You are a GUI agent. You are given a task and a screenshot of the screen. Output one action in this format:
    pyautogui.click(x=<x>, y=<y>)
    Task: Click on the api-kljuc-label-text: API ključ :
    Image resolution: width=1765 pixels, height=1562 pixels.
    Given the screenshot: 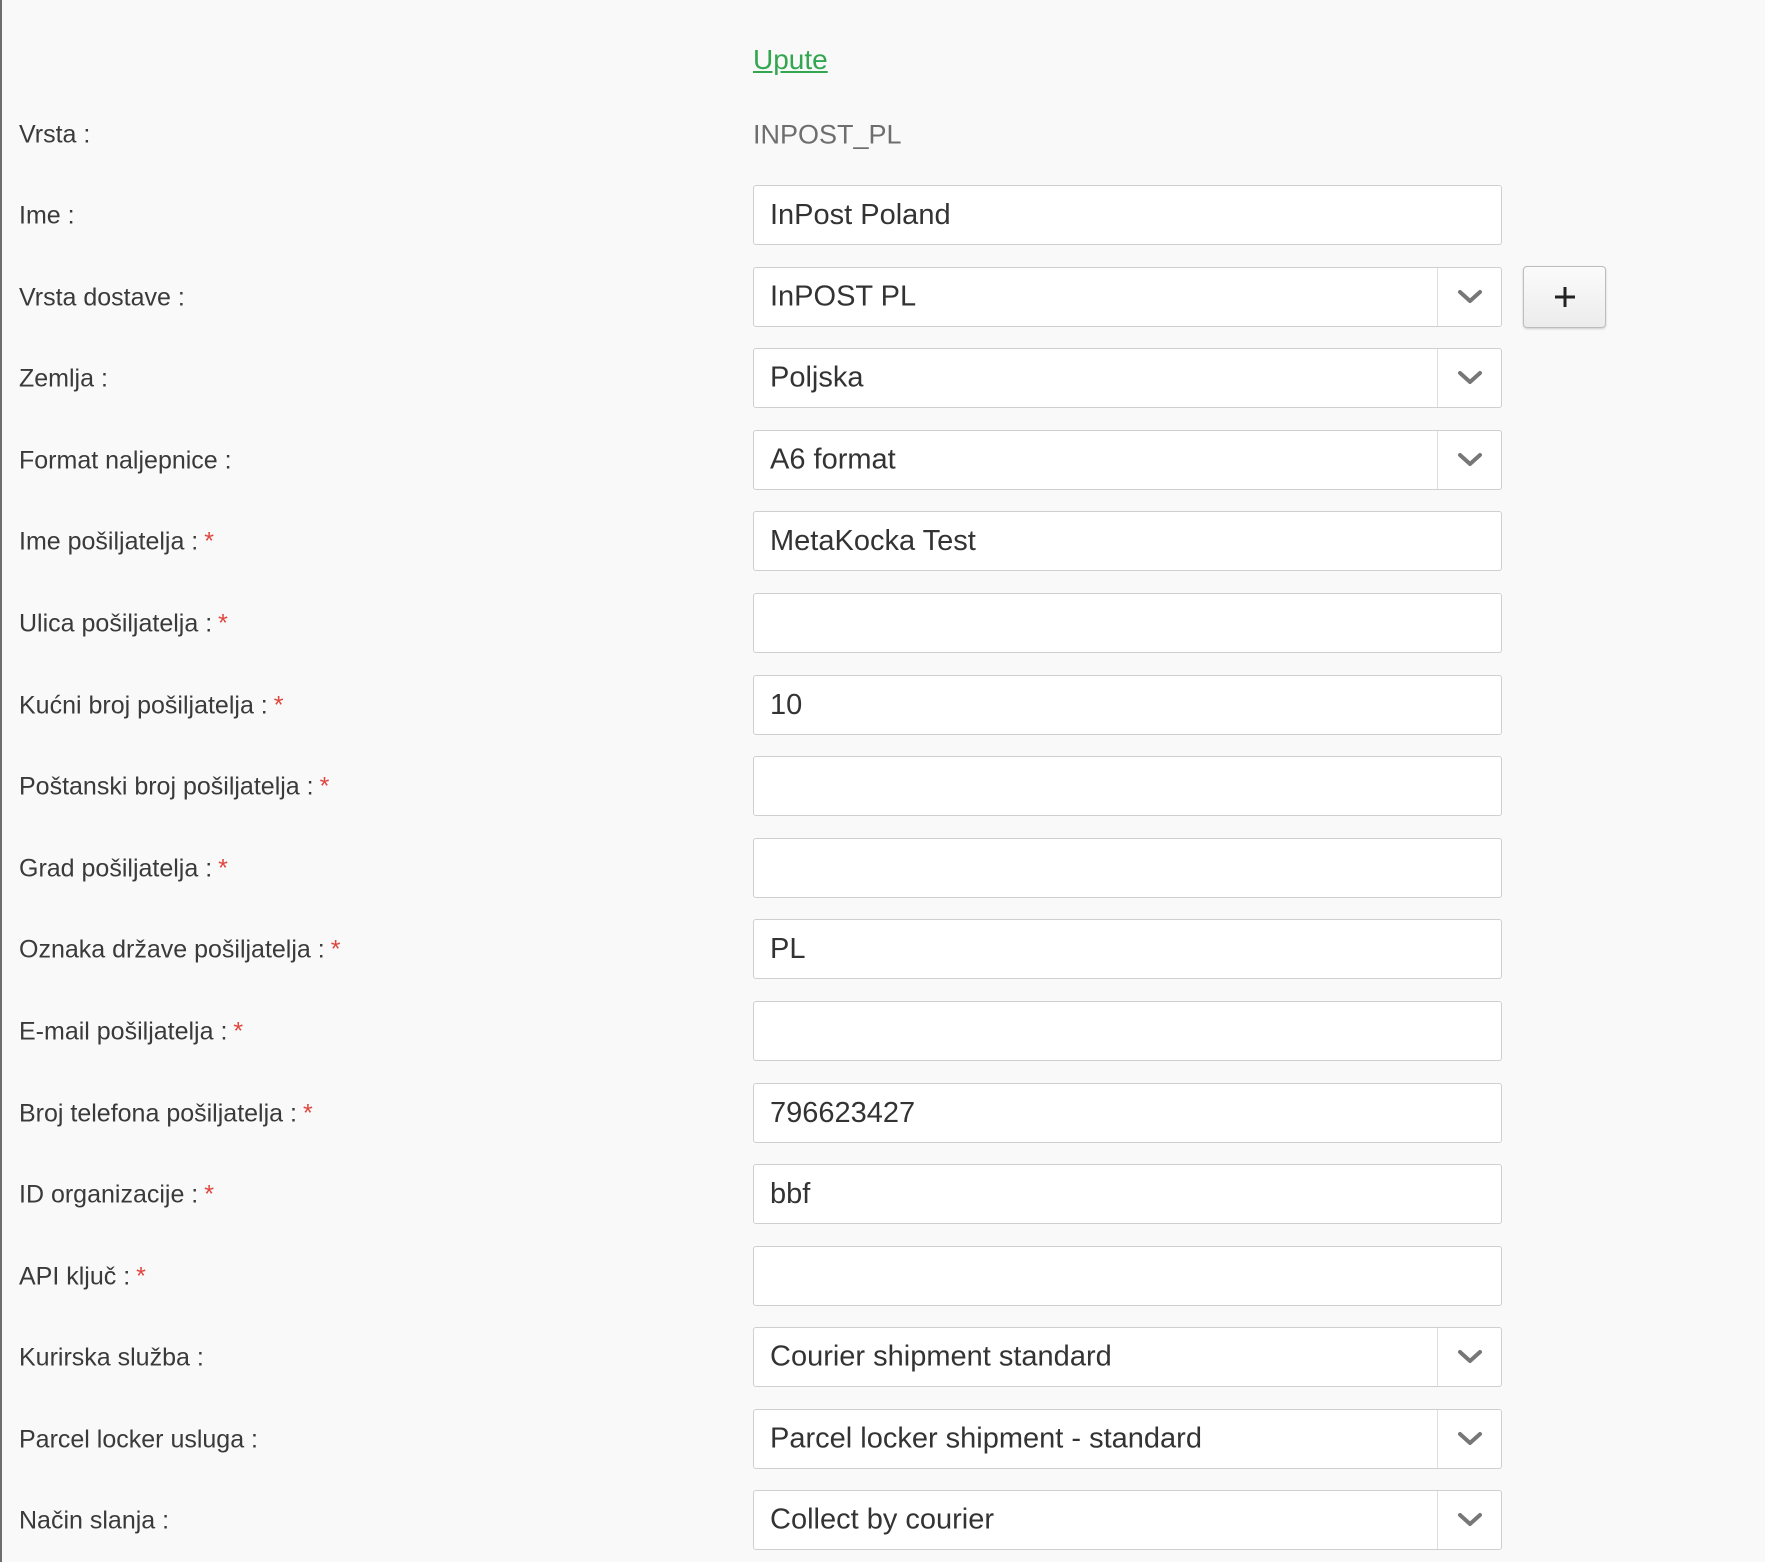 What is the action you would take?
    pyautogui.click(x=75, y=1276)
    